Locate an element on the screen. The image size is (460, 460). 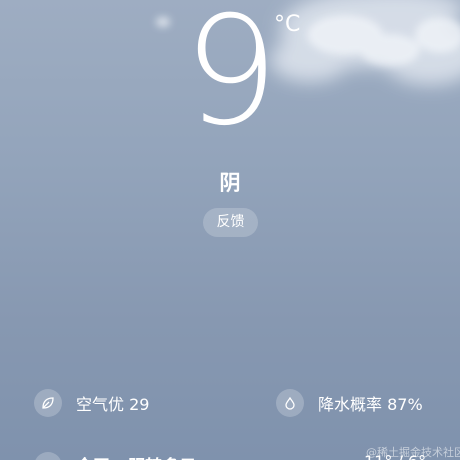
cloud-icon is located at coordinates (48, 456).